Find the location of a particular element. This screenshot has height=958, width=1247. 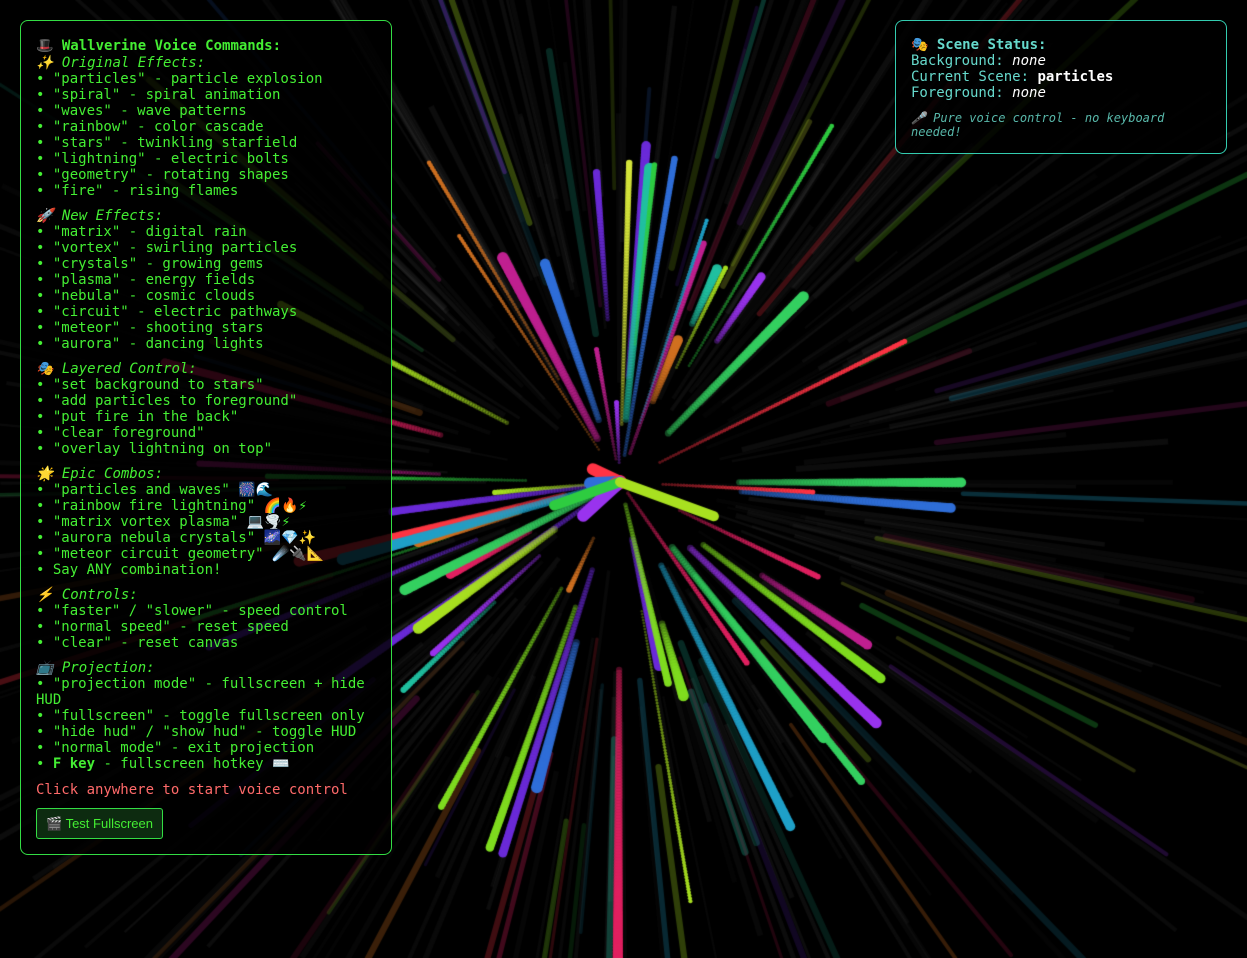

command-item: • Say ANY combination! is located at coordinates (129, 570).